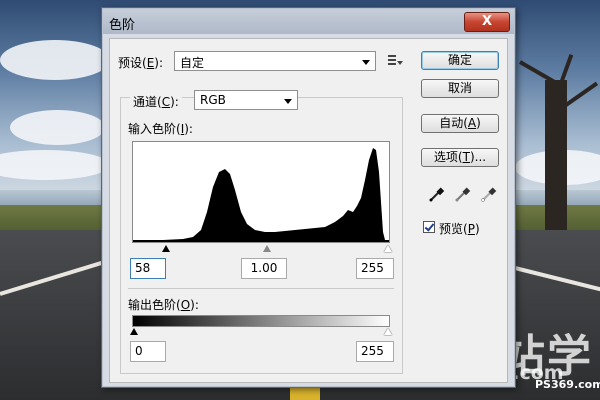 This screenshot has width=600, height=400. Describe the element at coordinates (261, 288) in the screenshot. I see `separator` at that location.